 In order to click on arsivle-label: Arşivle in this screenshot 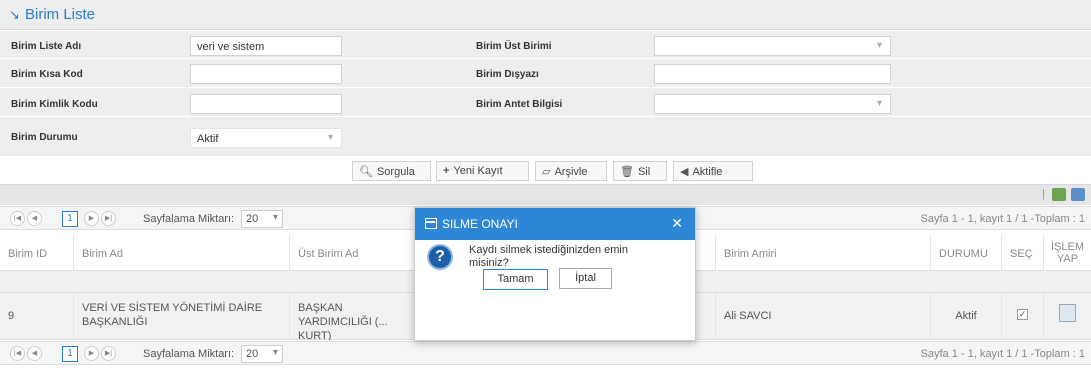, I will do `click(571, 172)`.